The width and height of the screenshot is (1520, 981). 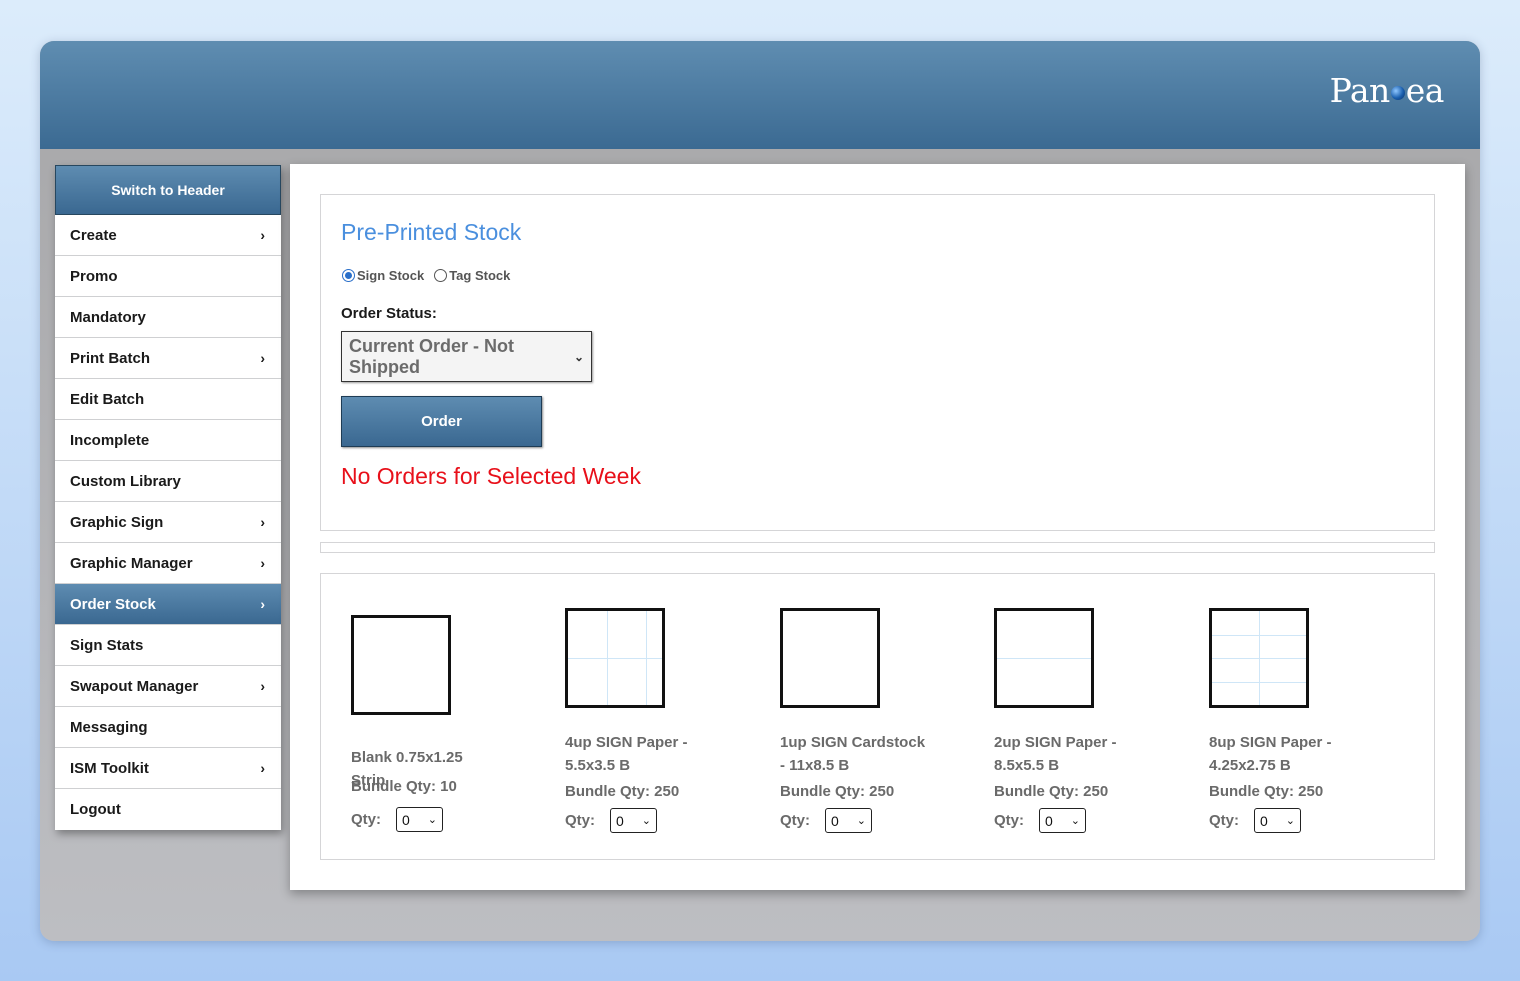 What do you see at coordinates (110, 358) in the screenshot?
I see `sidebar-item-label: Print Batch` at bounding box center [110, 358].